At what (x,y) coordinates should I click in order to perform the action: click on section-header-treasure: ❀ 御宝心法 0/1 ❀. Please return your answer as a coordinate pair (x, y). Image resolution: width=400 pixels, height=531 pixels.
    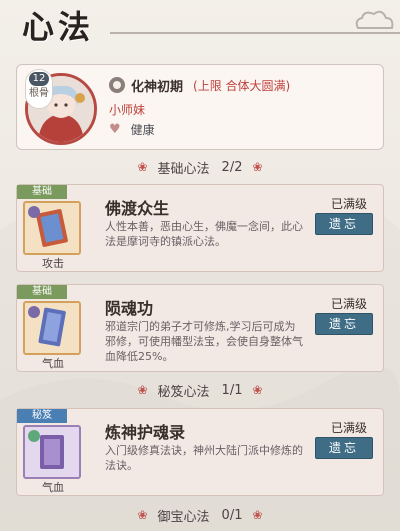
    Looking at the image, I should click on (200, 515).